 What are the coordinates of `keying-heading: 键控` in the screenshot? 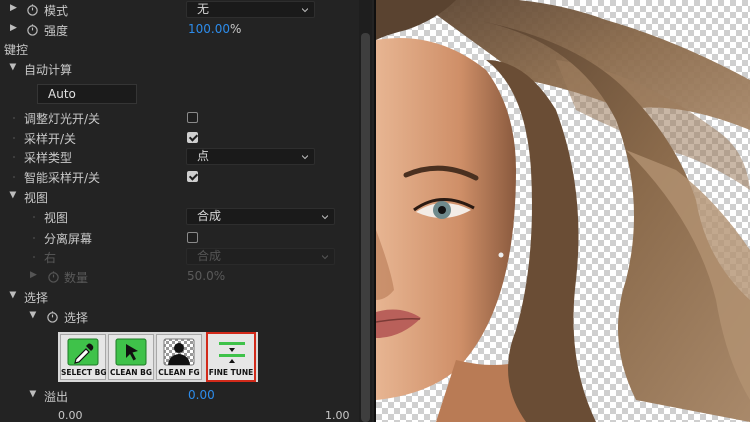 It's located at (16, 50).